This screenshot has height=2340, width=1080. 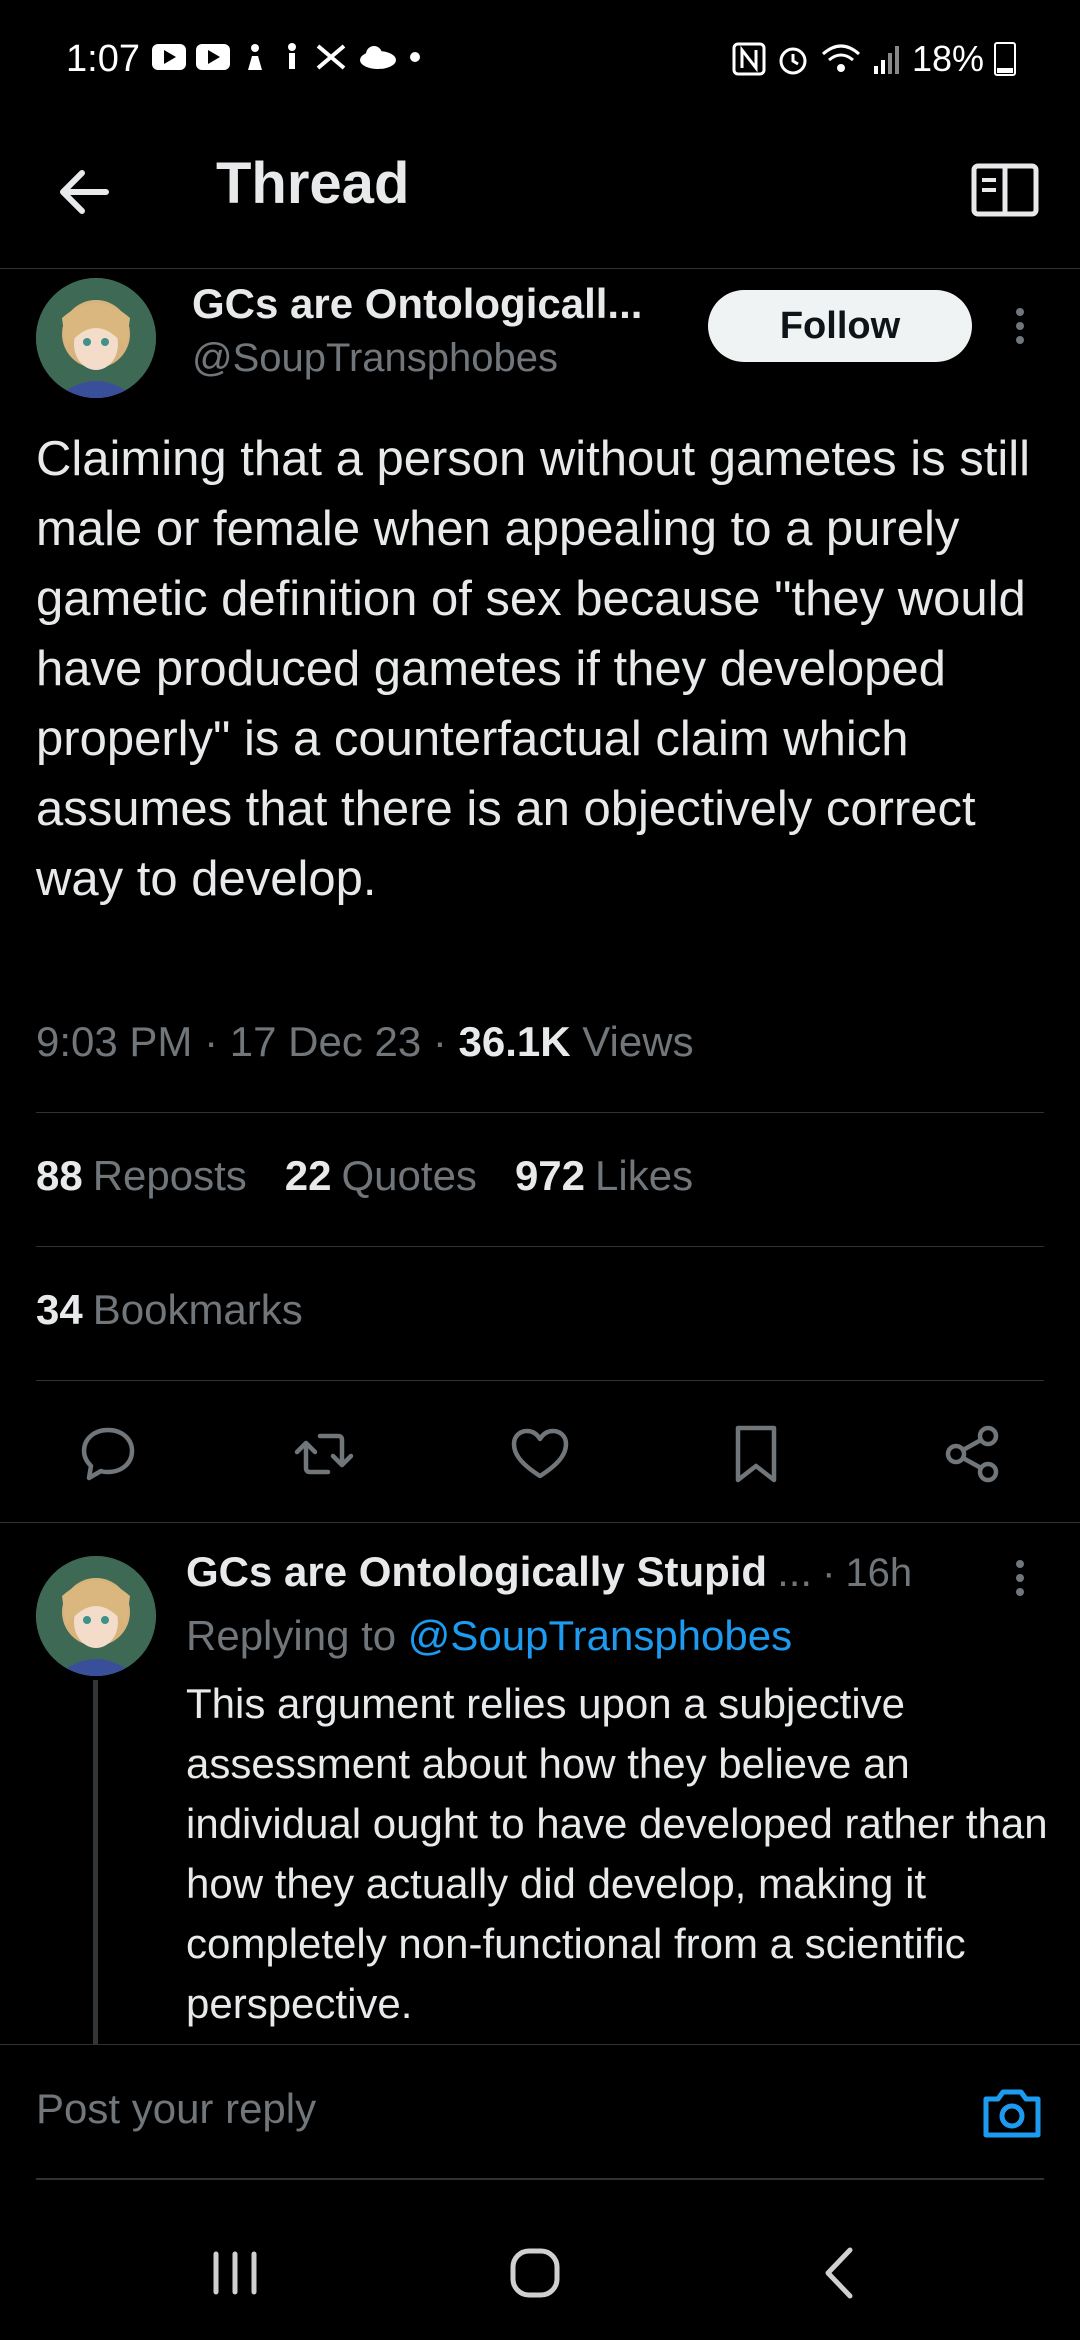 I want to click on battery-percent: 18%, so click(x=947, y=58).